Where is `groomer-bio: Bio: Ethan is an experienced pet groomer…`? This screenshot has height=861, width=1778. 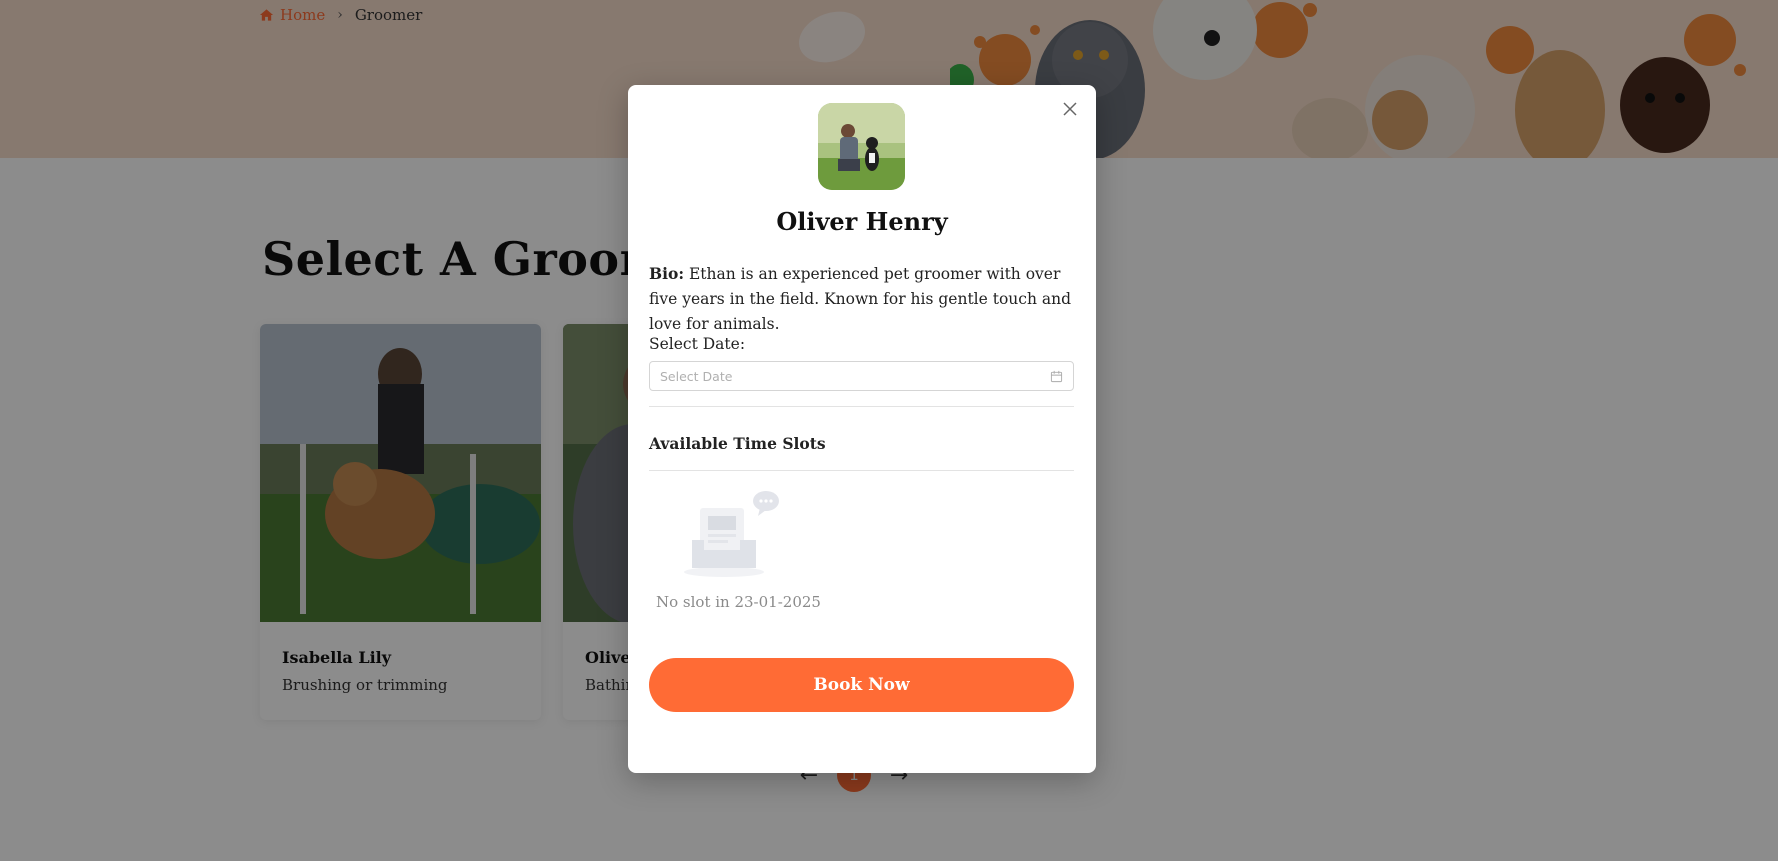
groomer-bio: Bio: Ethan is an experienced pet groomer… is located at coordinates (862, 299).